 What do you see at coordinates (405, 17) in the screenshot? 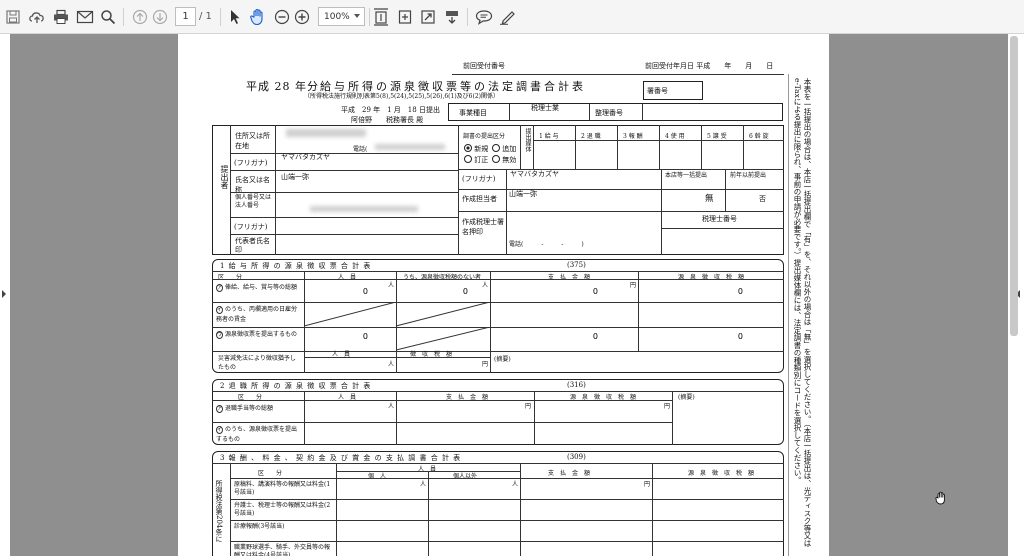
I see `rotate-view-icon` at bounding box center [405, 17].